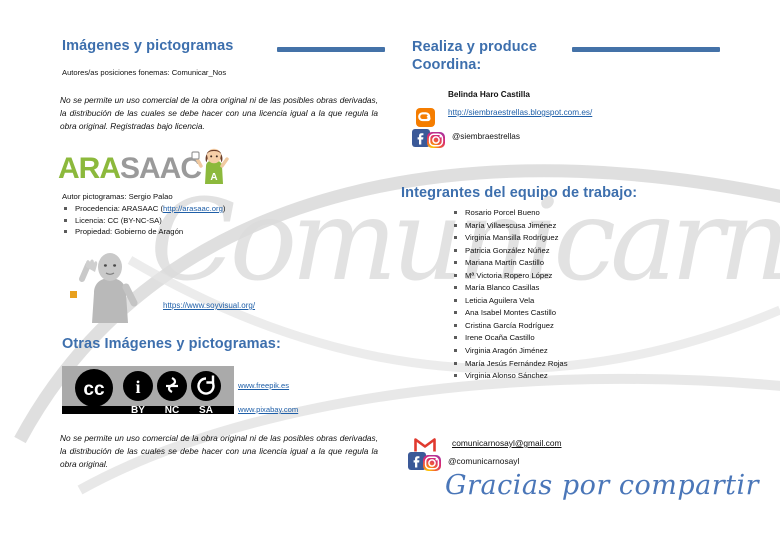  What do you see at coordinates (447, 65) in the screenshot?
I see `page-title-realiza-line2: Coordina:` at bounding box center [447, 65].